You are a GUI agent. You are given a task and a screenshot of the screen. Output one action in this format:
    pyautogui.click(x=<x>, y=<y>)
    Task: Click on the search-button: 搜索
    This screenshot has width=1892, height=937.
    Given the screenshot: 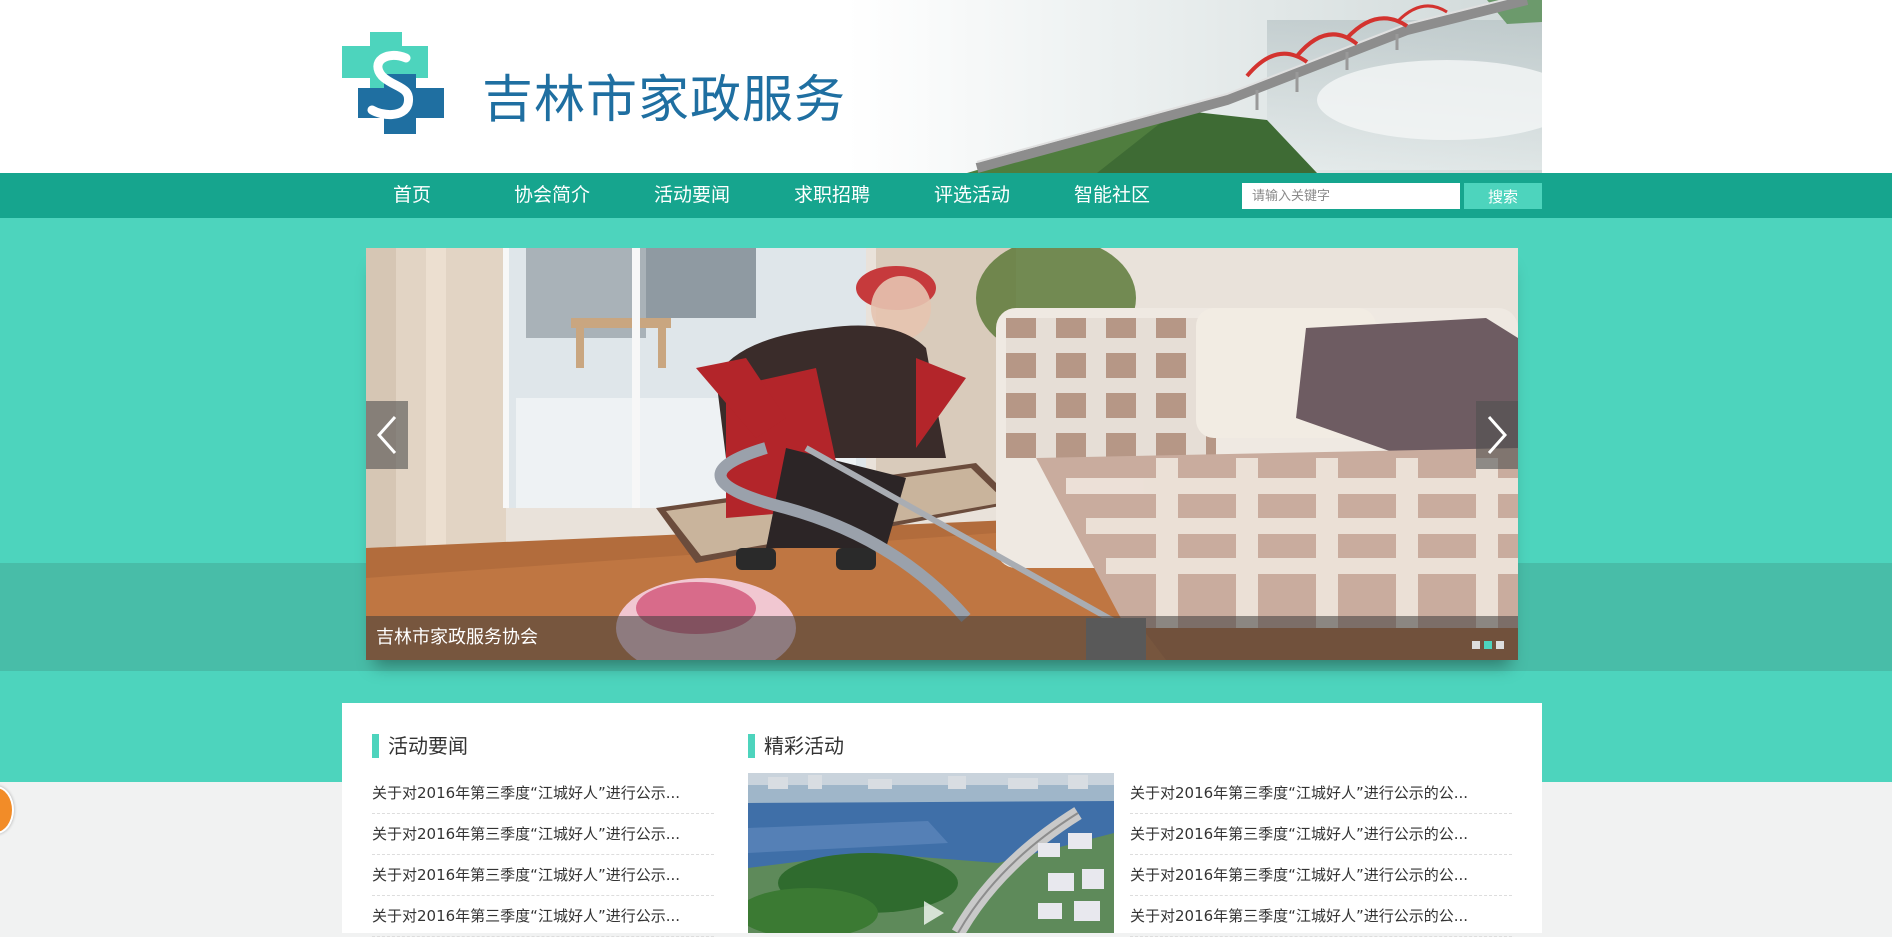 What is the action you would take?
    pyautogui.click(x=1503, y=196)
    